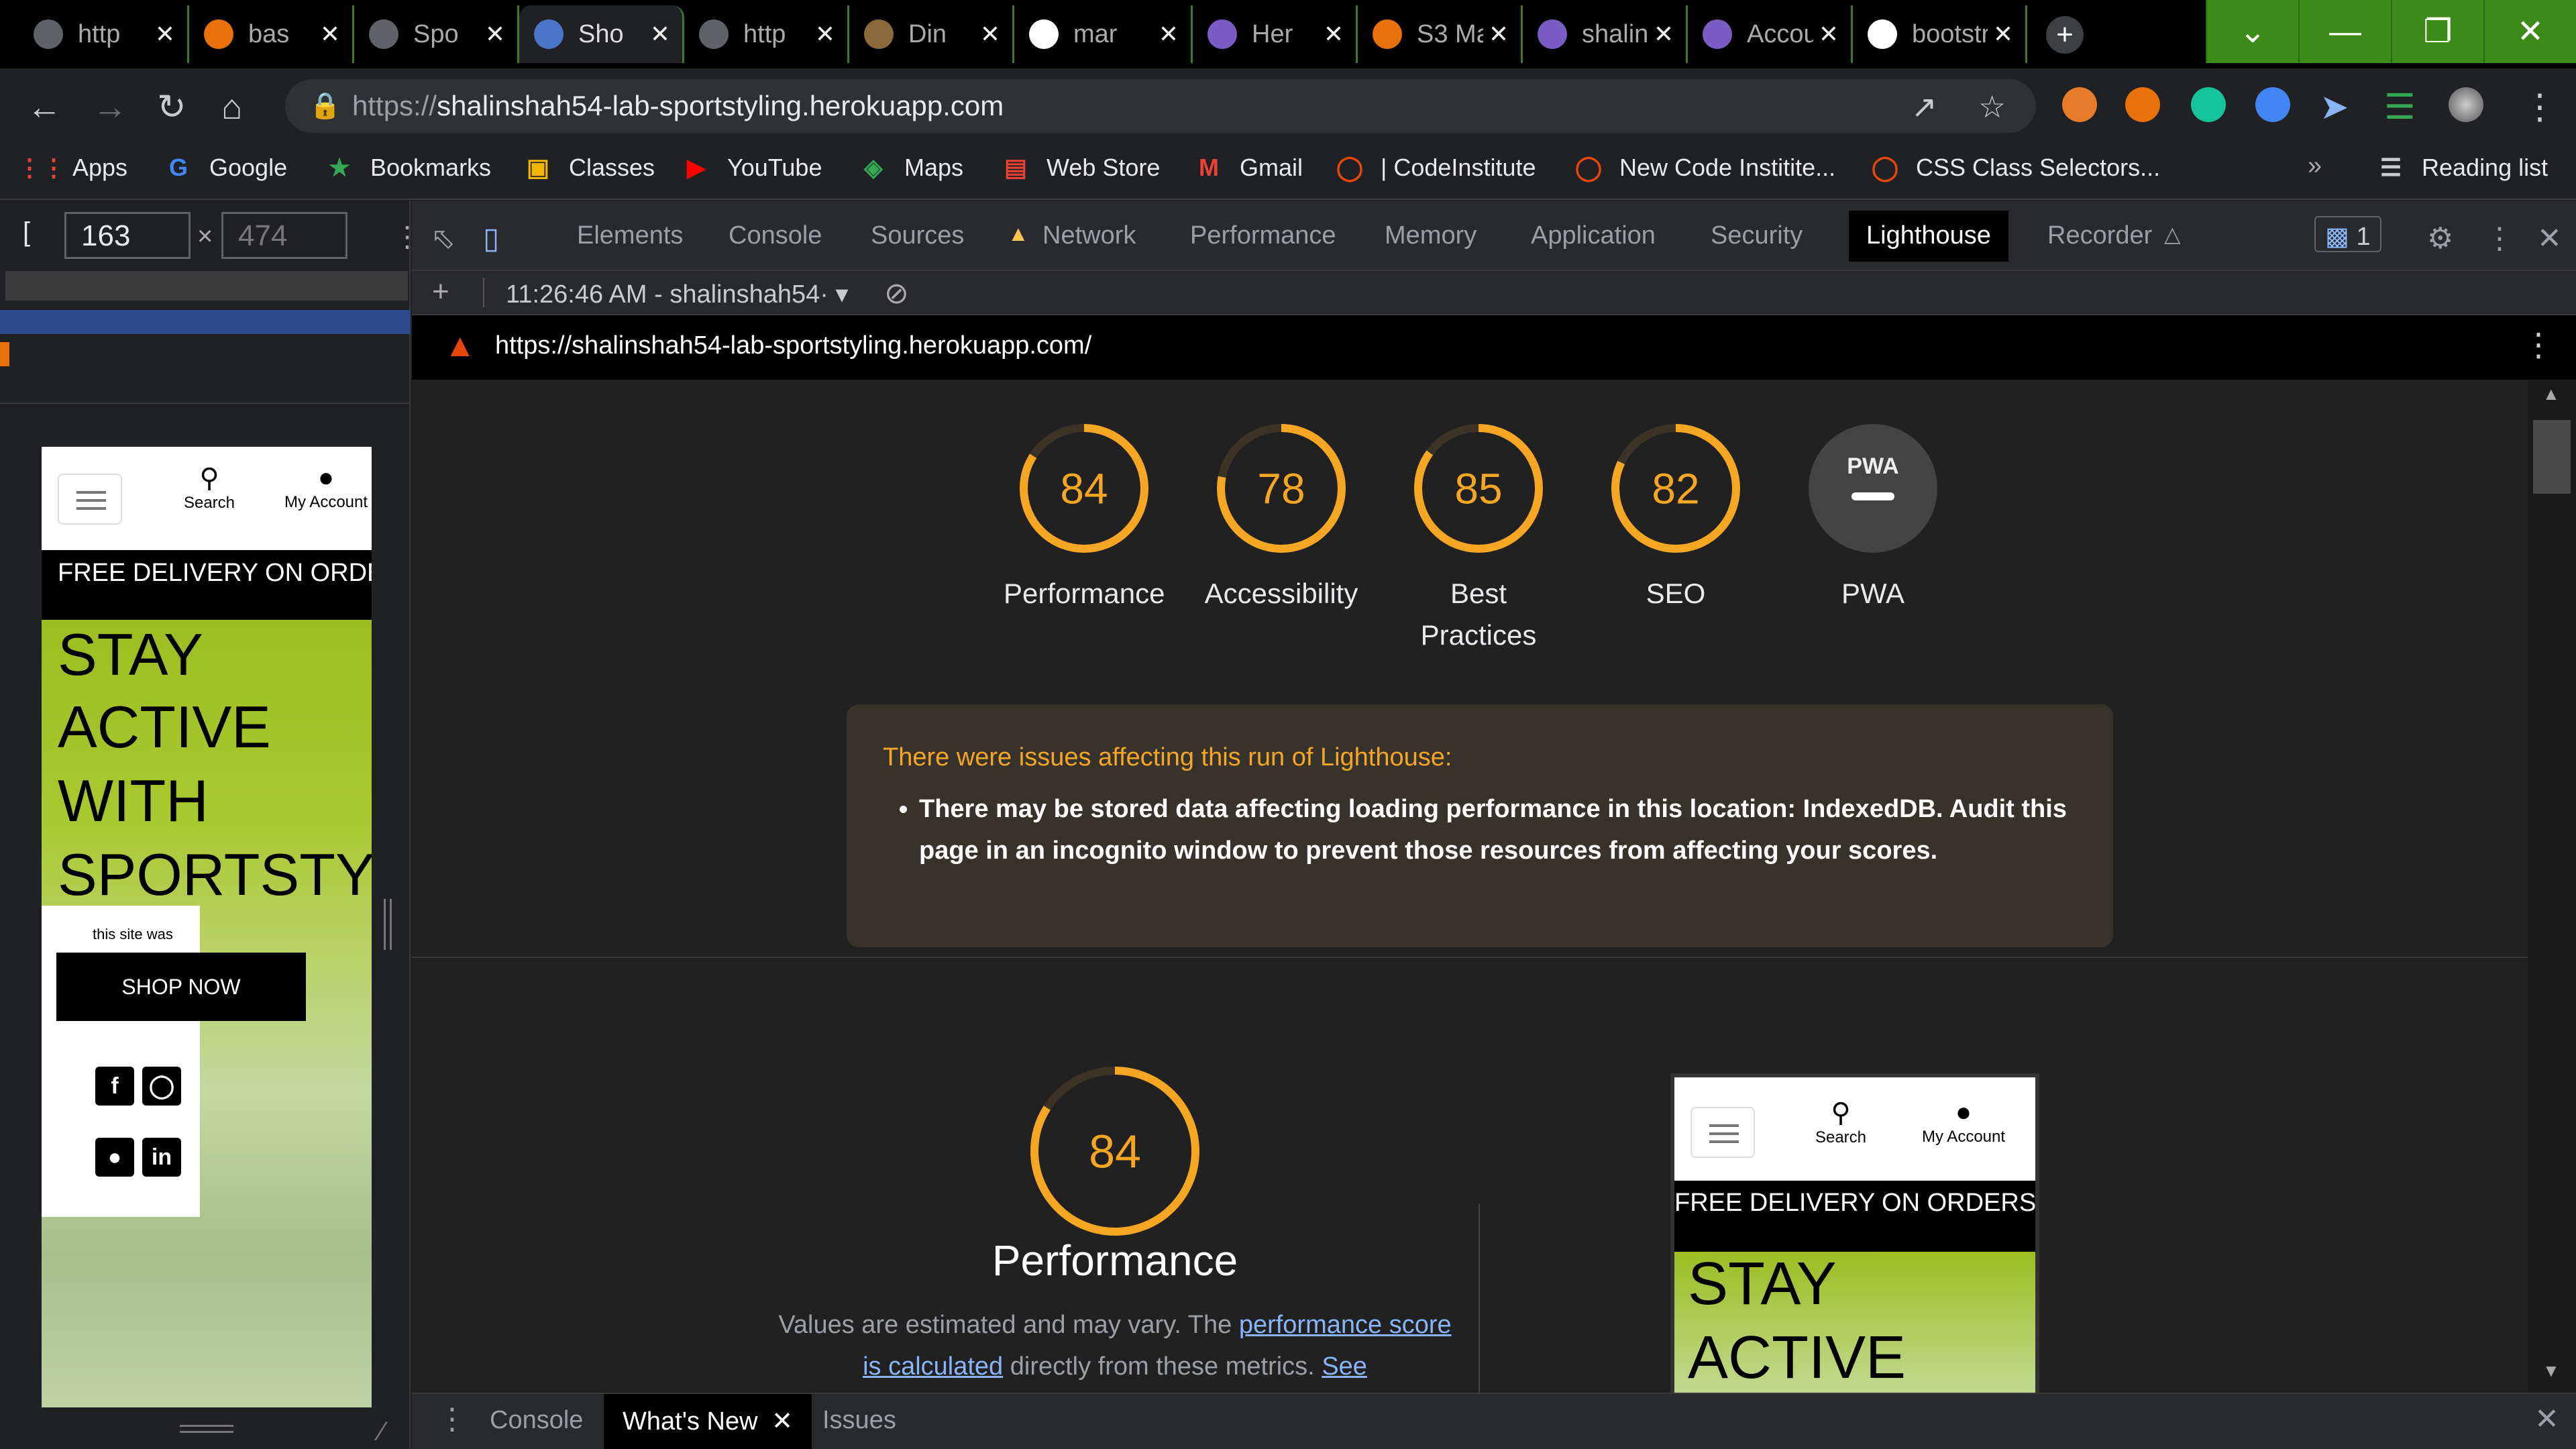  What do you see at coordinates (206, 1429) in the screenshot?
I see `device-height-handle` at bounding box center [206, 1429].